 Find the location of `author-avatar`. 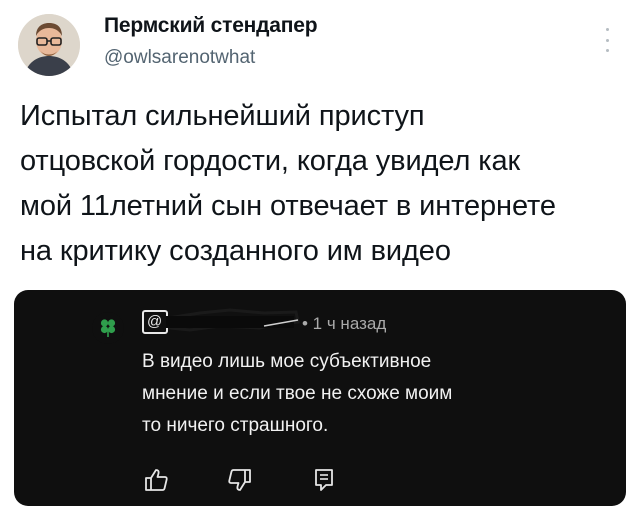

author-avatar is located at coordinates (49, 45).